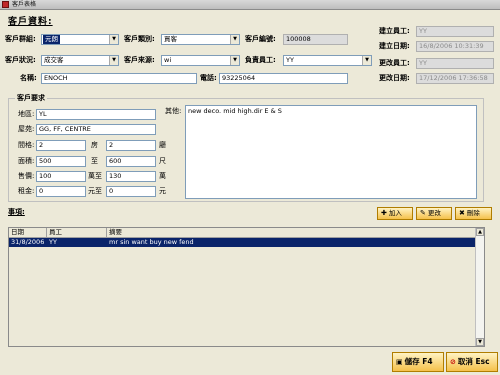 The height and width of the screenshot is (375, 500). What do you see at coordinates (315, 39) in the screenshot?
I see `customer-number-field: 100008` at bounding box center [315, 39].